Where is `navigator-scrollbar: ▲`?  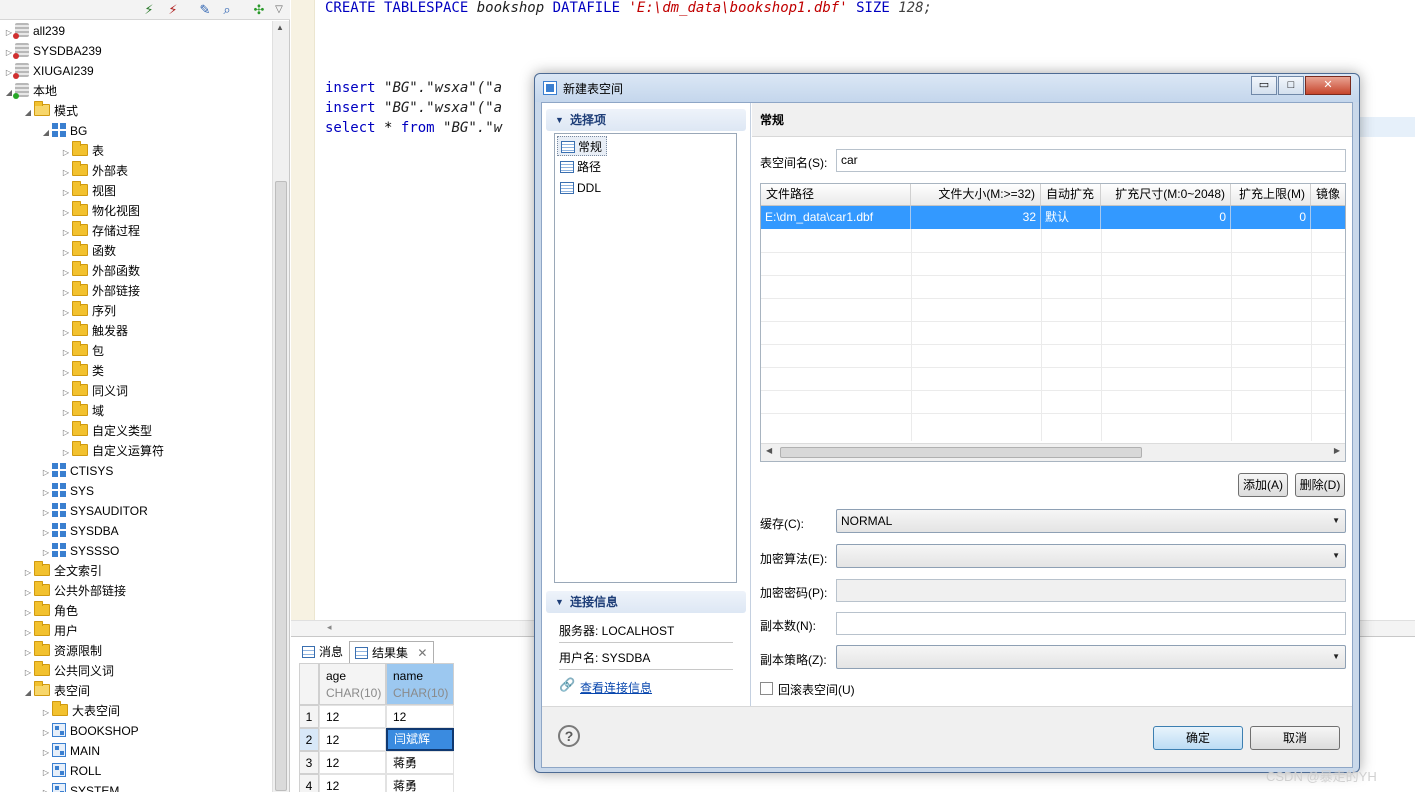 navigator-scrollbar: ▲ is located at coordinates (280, 406).